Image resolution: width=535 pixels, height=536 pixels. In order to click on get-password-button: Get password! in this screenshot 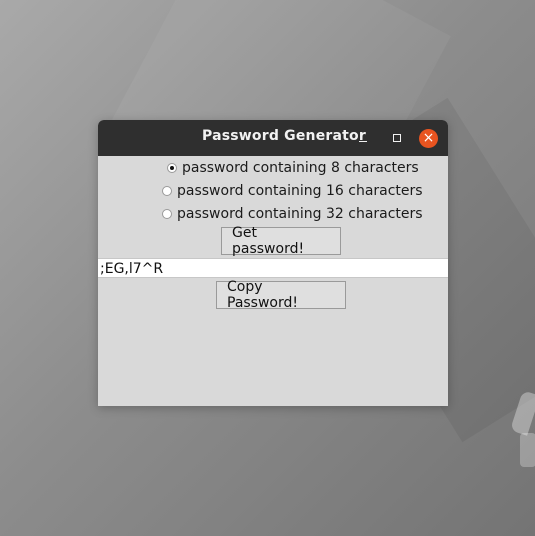, I will do `click(281, 241)`.